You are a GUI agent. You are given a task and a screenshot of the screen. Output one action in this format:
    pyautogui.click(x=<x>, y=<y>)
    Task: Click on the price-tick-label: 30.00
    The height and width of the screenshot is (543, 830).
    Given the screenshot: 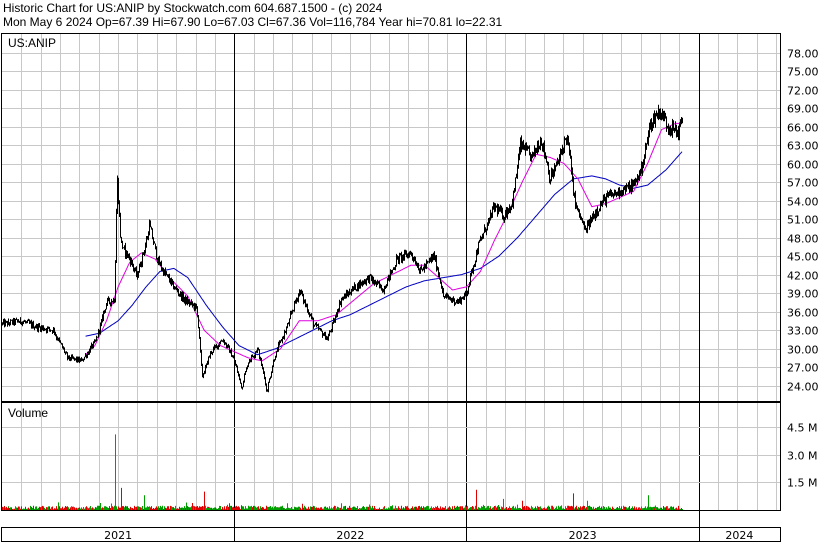 What is the action you would take?
    pyautogui.click(x=803, y=350)
    